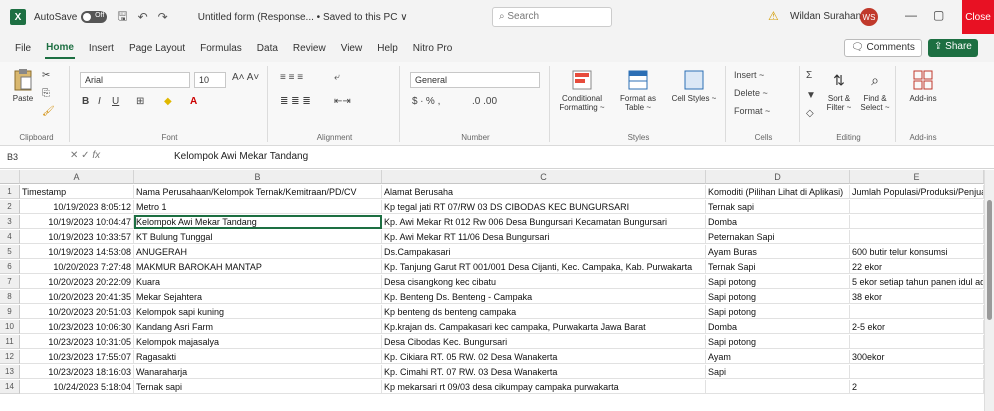 Image resolution: width=994 pixels, height=411 pixels. Describe the element at coordinates (77, 192) in the screenshot. I see `header-cell: Timestamp` at that location.